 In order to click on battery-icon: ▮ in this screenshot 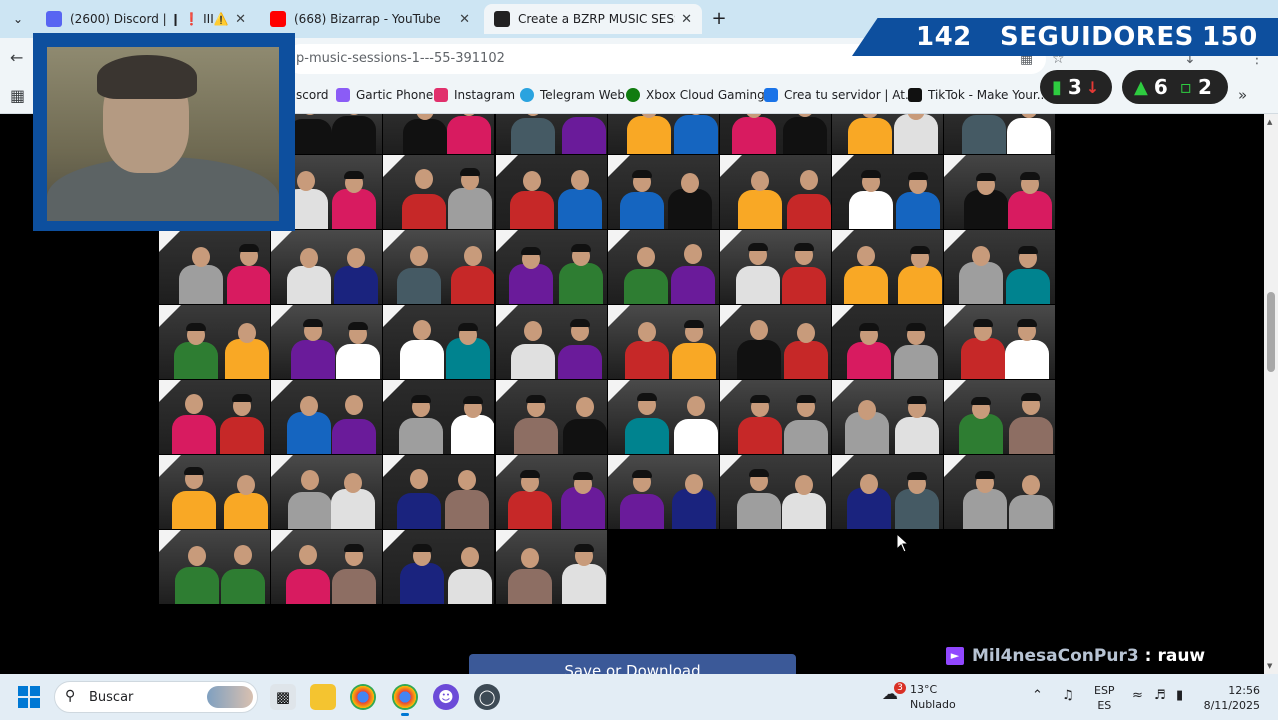, I will do `click(1179, 695)`.